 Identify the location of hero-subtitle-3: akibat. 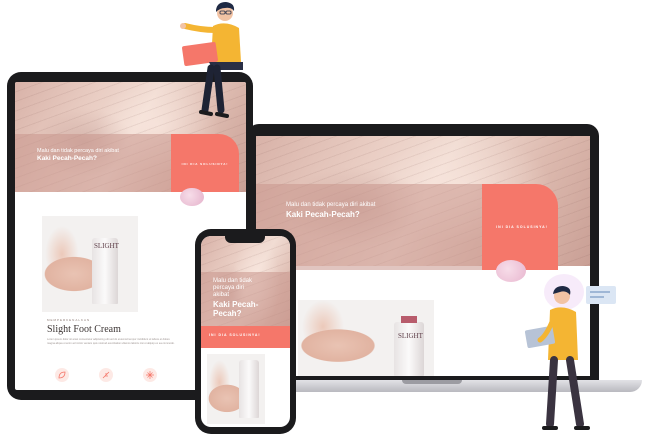
(221, 295).